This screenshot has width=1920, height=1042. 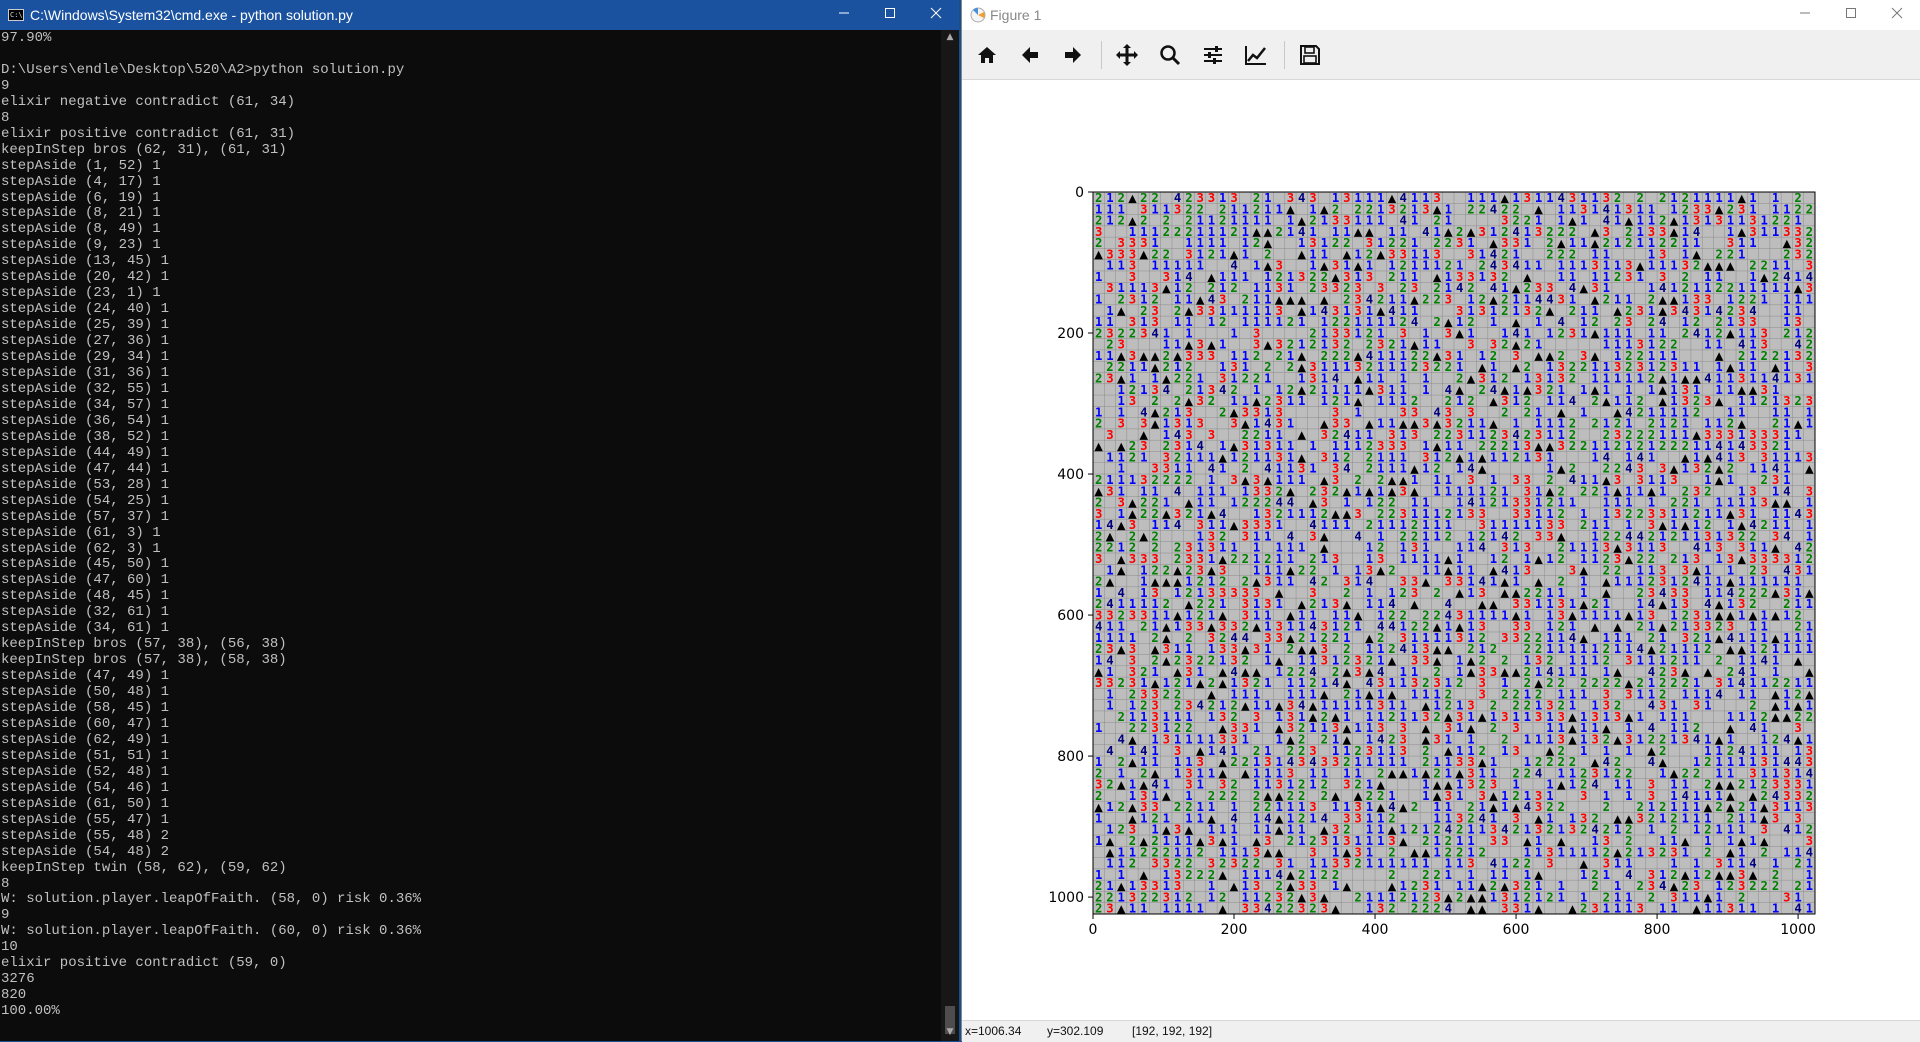 What do you see at coordinates (470, 1011) in the screenshot?
I see `console-line: 100.00%` at bounding box center [470, 1011].